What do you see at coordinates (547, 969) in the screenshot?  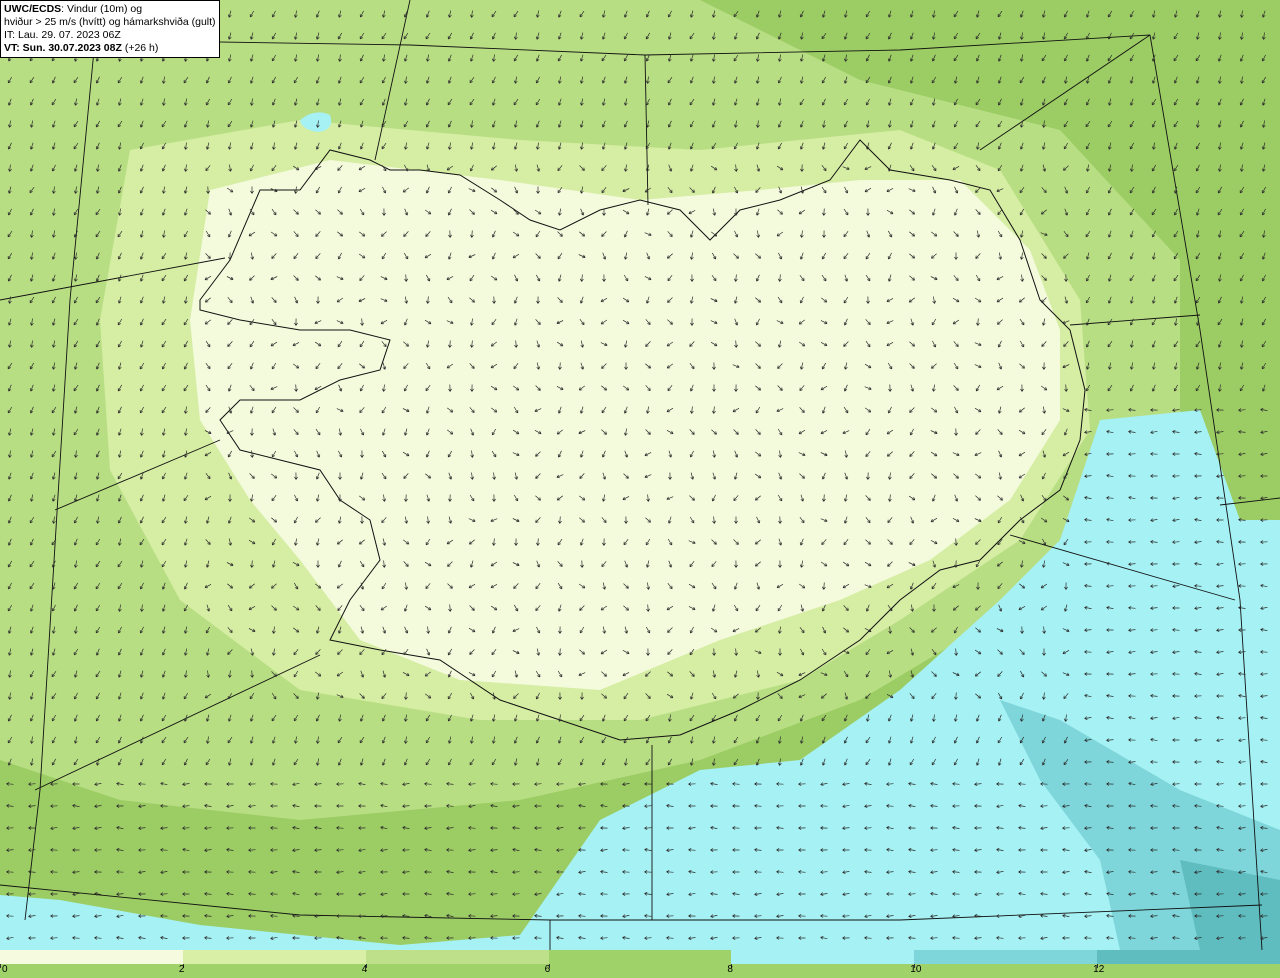 I see `legend-tick-label: 6` at bounding box center [547, 969].